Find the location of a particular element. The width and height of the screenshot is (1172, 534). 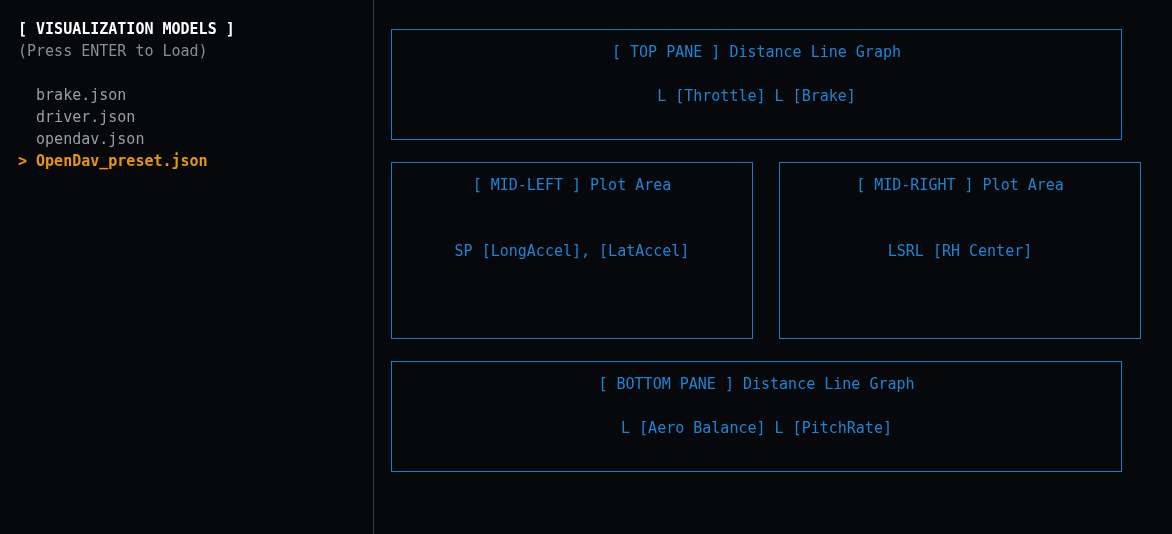

sidebar-title: [ VISUALIZATION MODELS ] is located at coordinates (126, 29).